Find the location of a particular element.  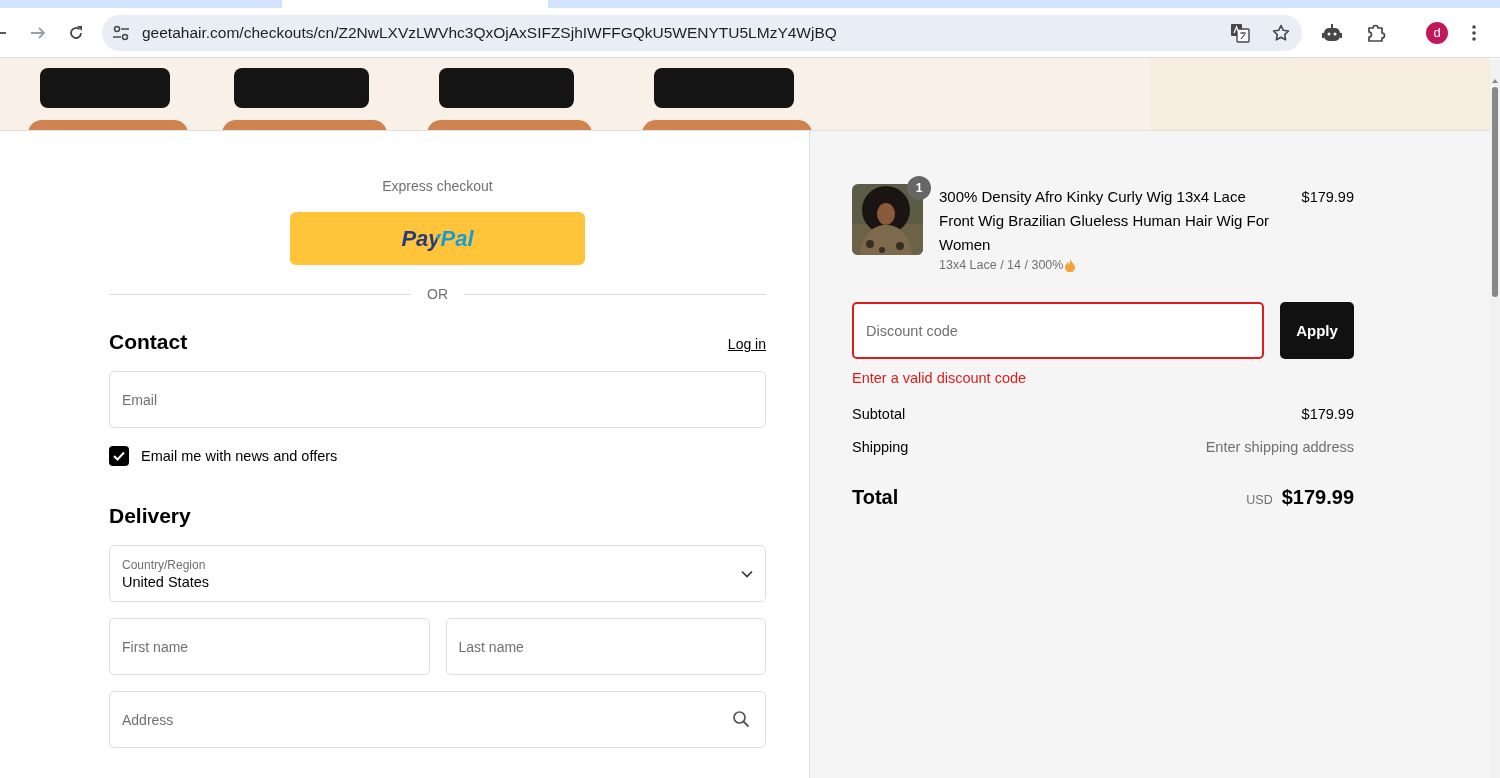

forward-arrow-icon is located at coordinates (38, 32).